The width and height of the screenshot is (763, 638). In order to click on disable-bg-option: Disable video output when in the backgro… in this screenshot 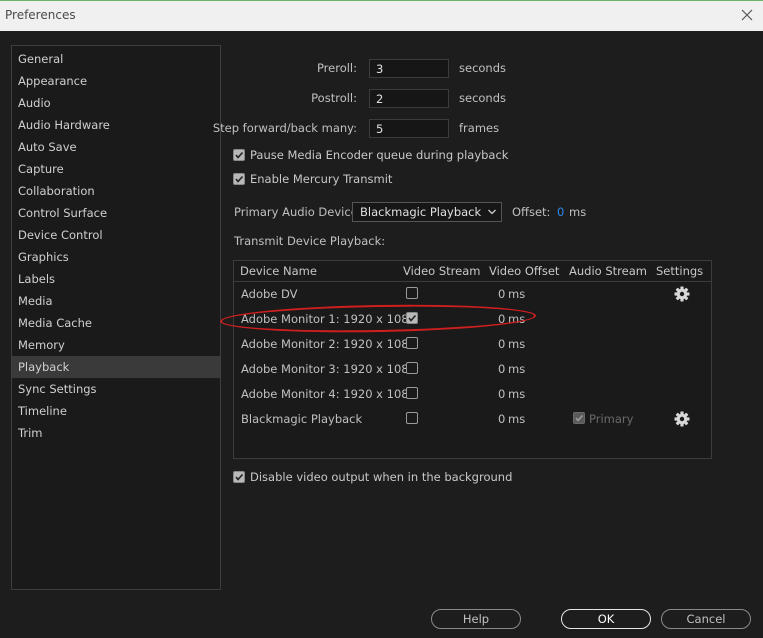, I will do `click(372, 477)`.